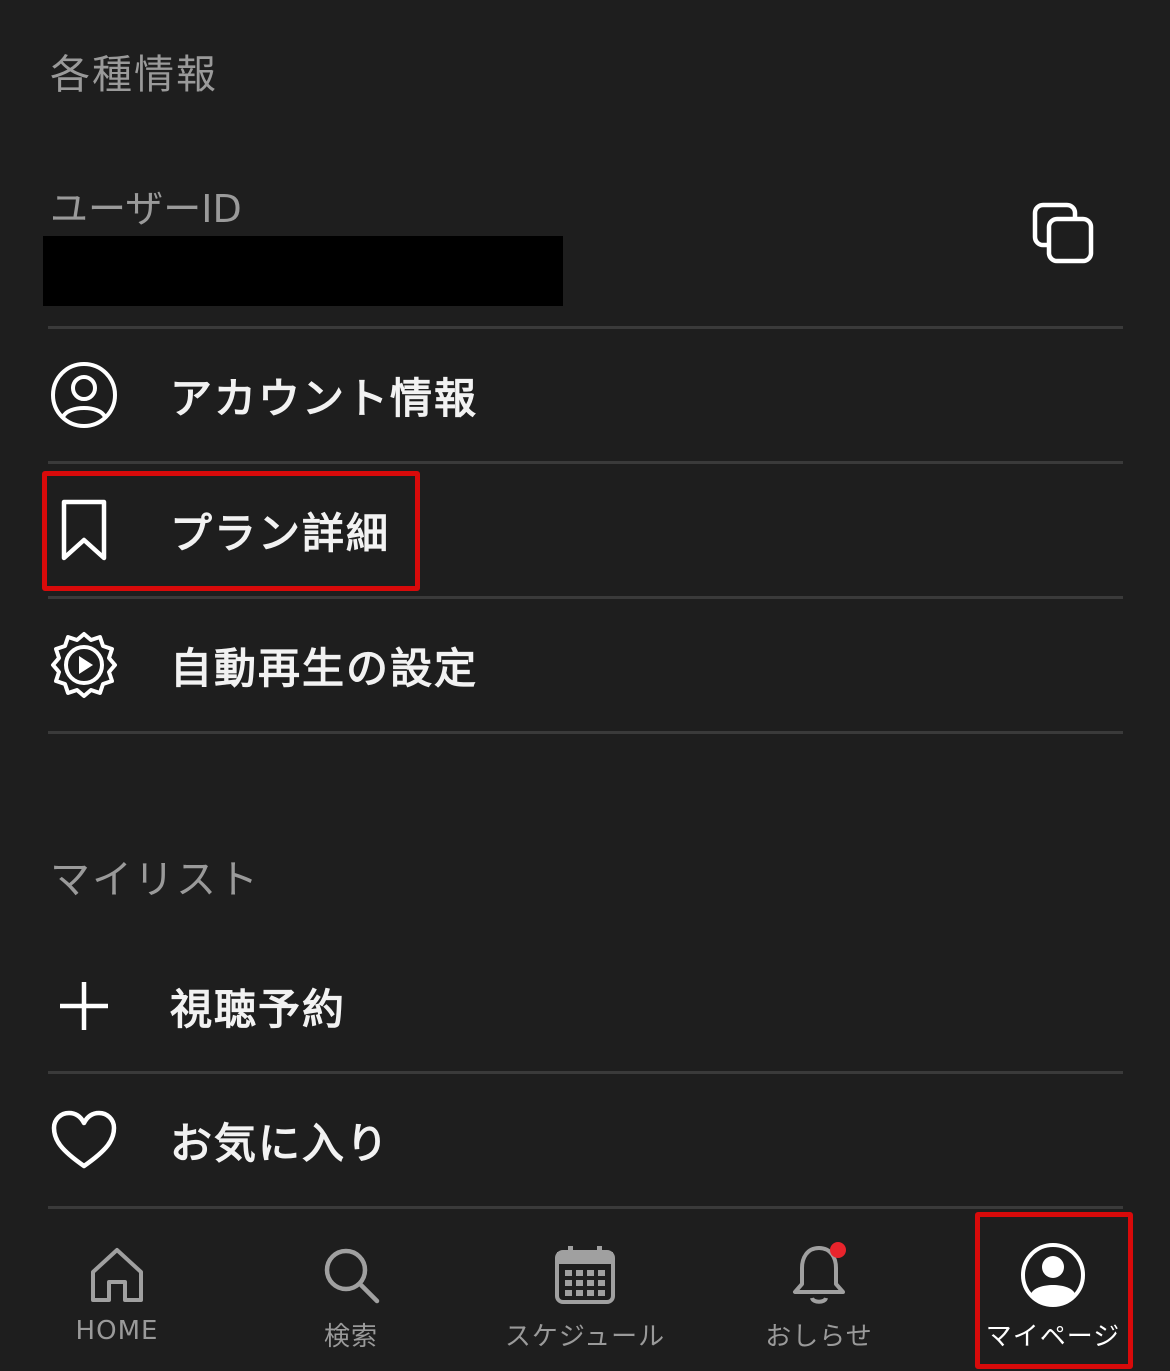 Image resolution: width=1170 pixels, height=1371 pixels. Describe the element at coordinates (585, 665) in the screenshot. I see `menu-item-autoplay: 自動再生の設定` at that location.